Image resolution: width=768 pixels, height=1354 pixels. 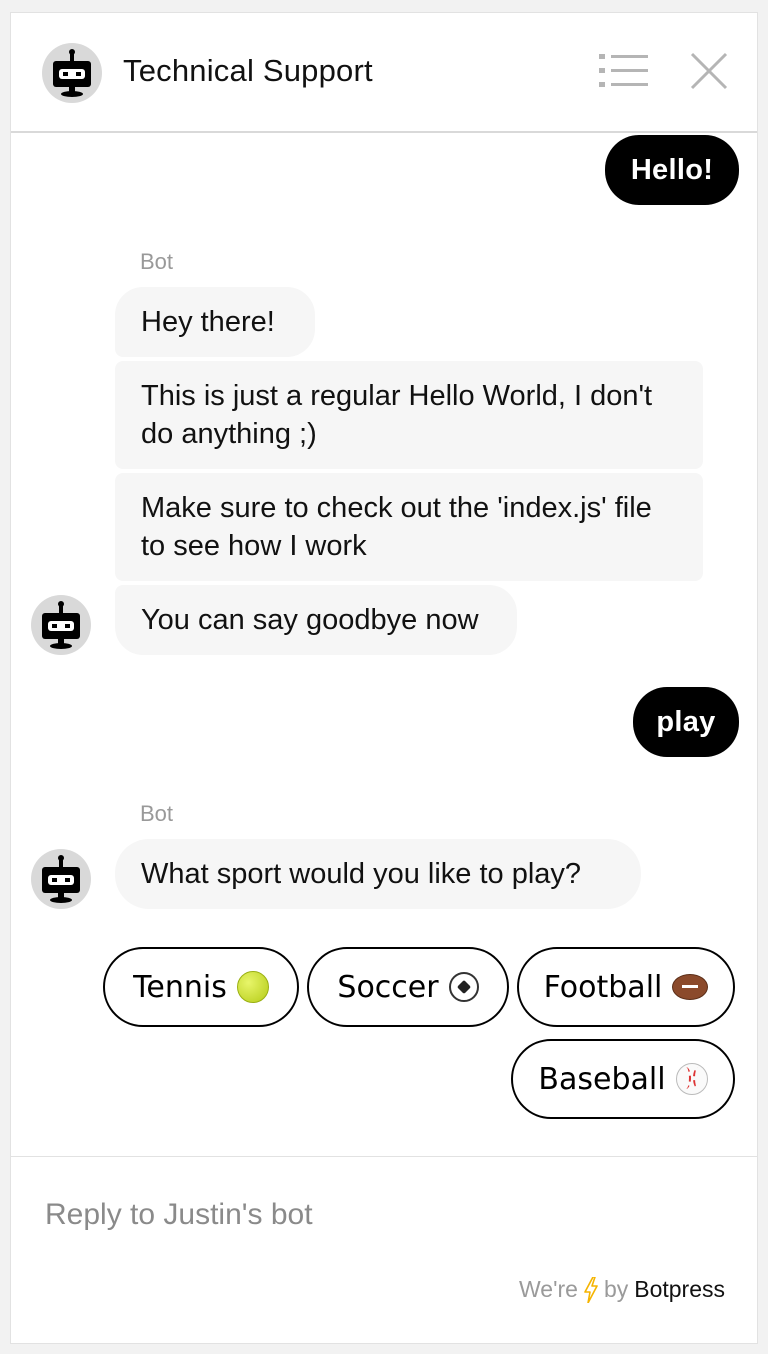 I want to click on close-icon, so click(x=709, y=71).